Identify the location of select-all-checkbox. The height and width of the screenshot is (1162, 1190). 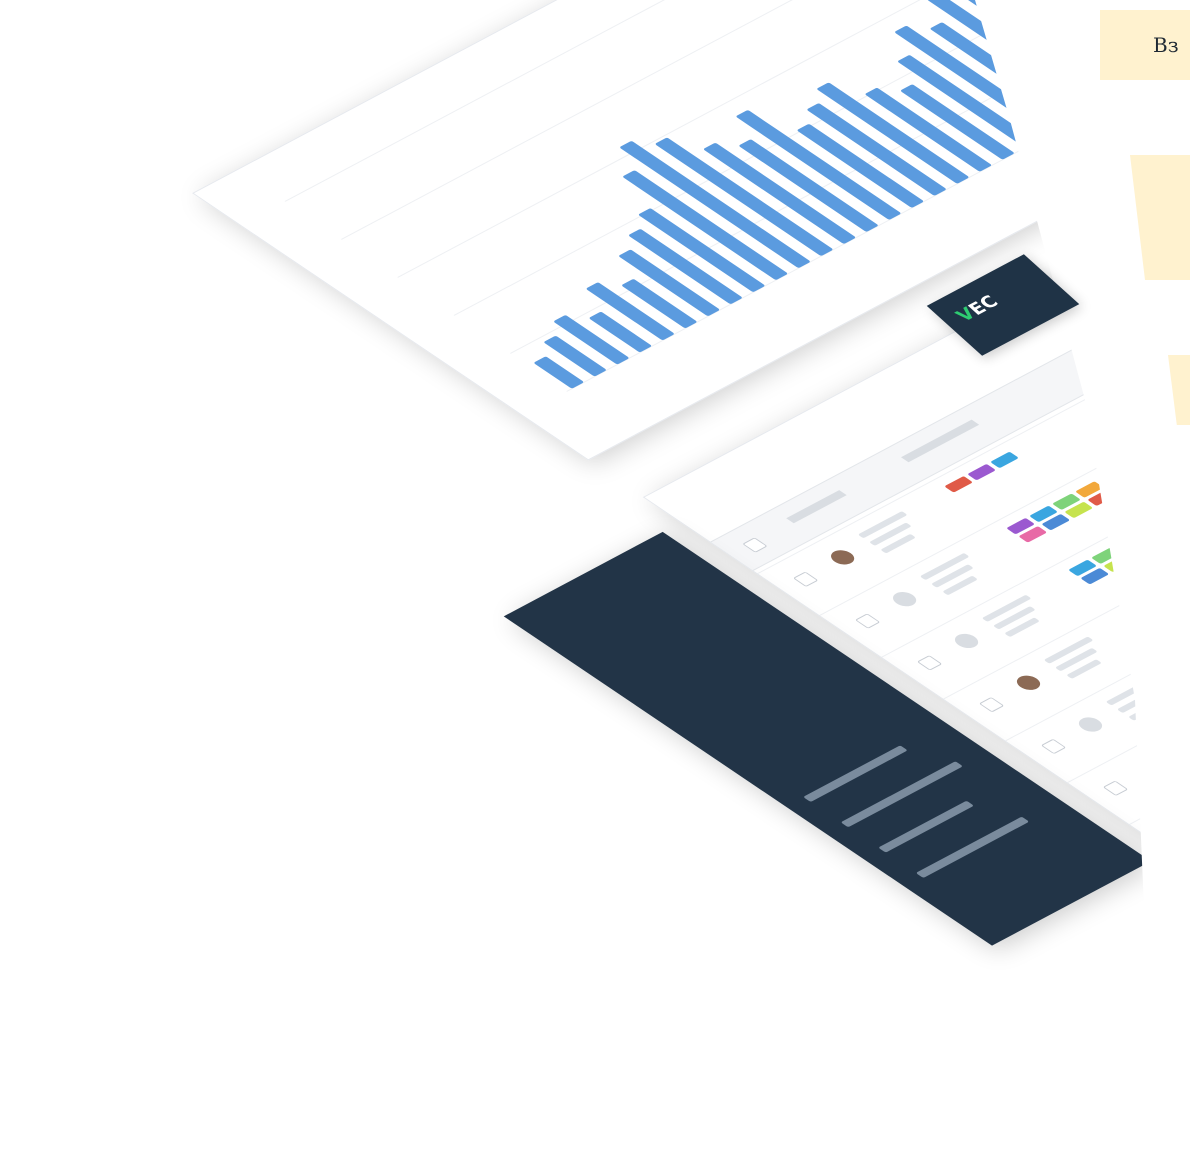
(755, 545).